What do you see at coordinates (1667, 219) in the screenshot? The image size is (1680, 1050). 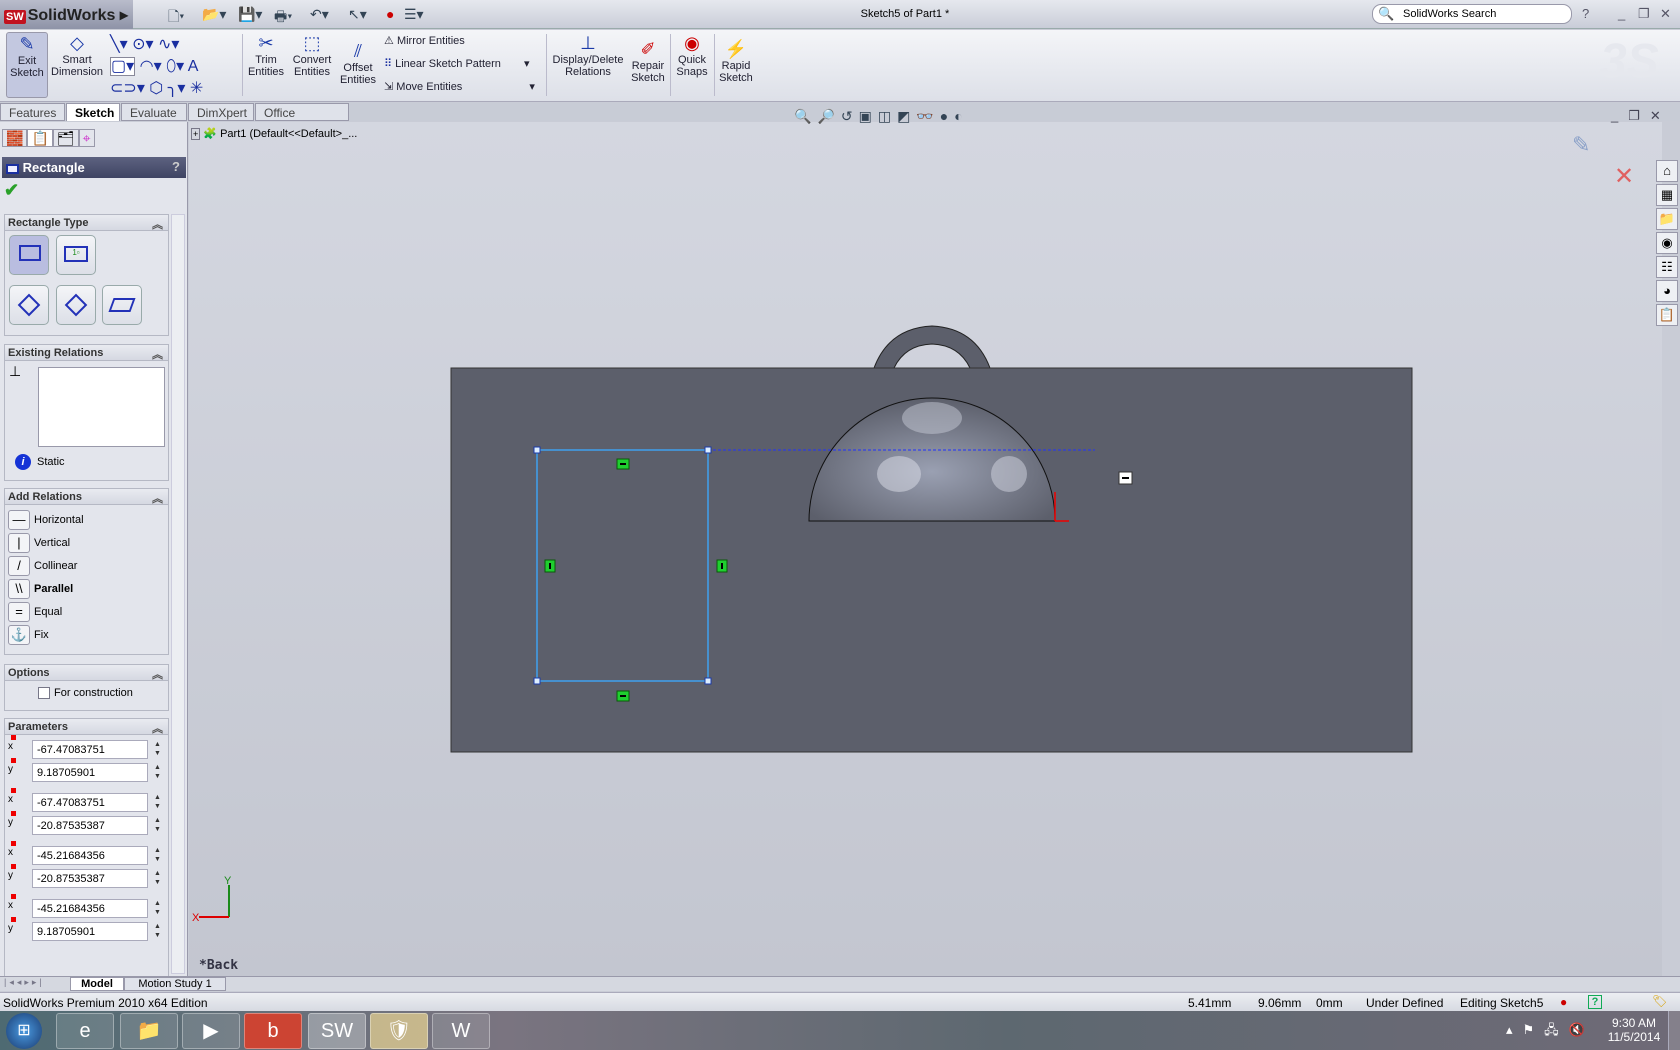 I see `file-explorer-icon: 📁` at bounding box center [1667, 219].